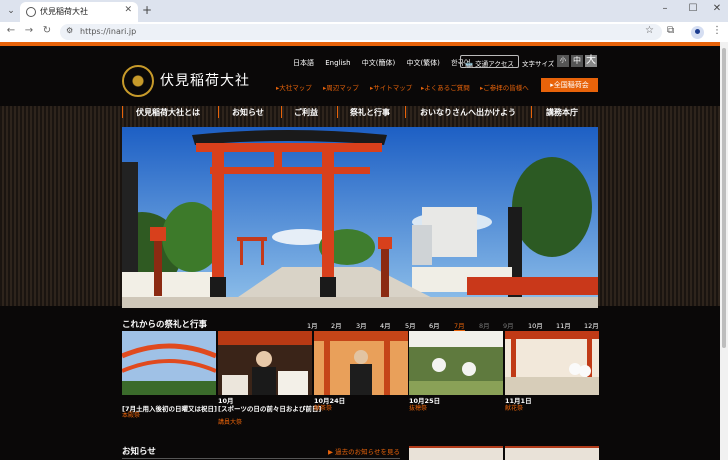  Describe the element at coordinates (108, 31) in the screenshot. I see `url-text: https://inari.jp` at that location.